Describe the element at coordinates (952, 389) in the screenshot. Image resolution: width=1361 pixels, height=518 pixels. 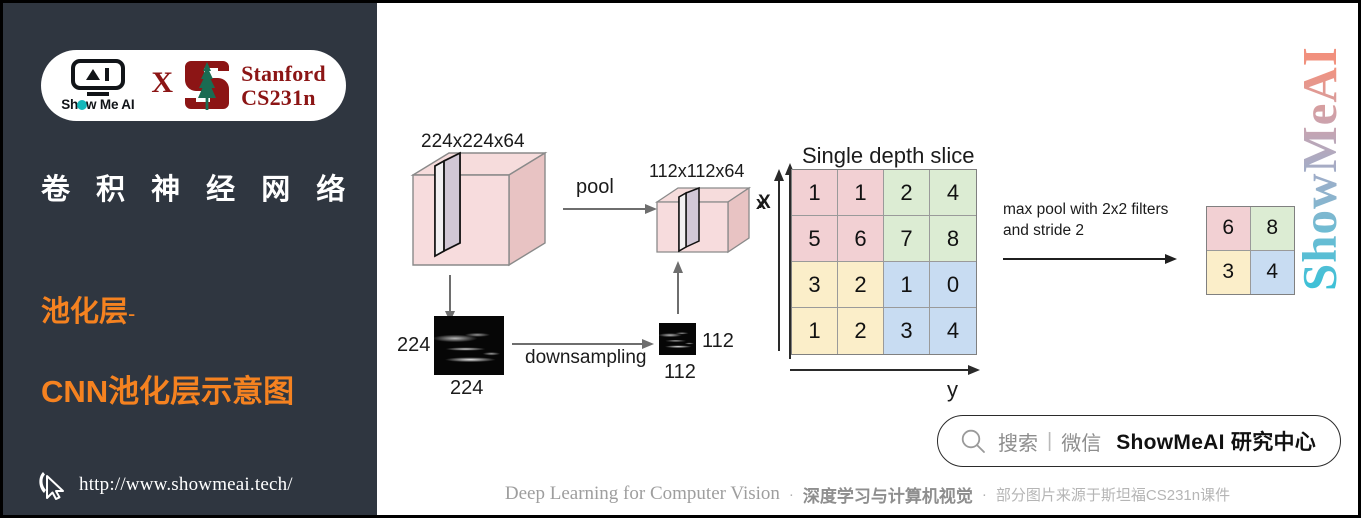
I see `slice-axis-y-label: y` at that location.